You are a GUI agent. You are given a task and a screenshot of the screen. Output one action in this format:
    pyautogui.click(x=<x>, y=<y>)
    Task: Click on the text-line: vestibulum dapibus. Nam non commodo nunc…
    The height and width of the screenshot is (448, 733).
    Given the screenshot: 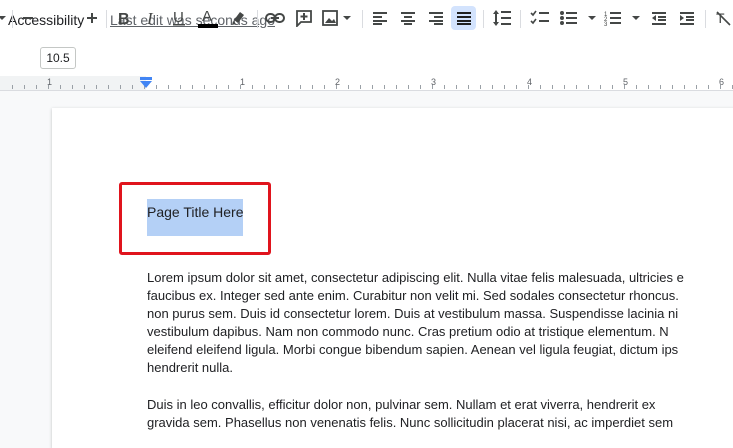 What is the action you would take?
    pyautogui.click(x=408, y=331)
    